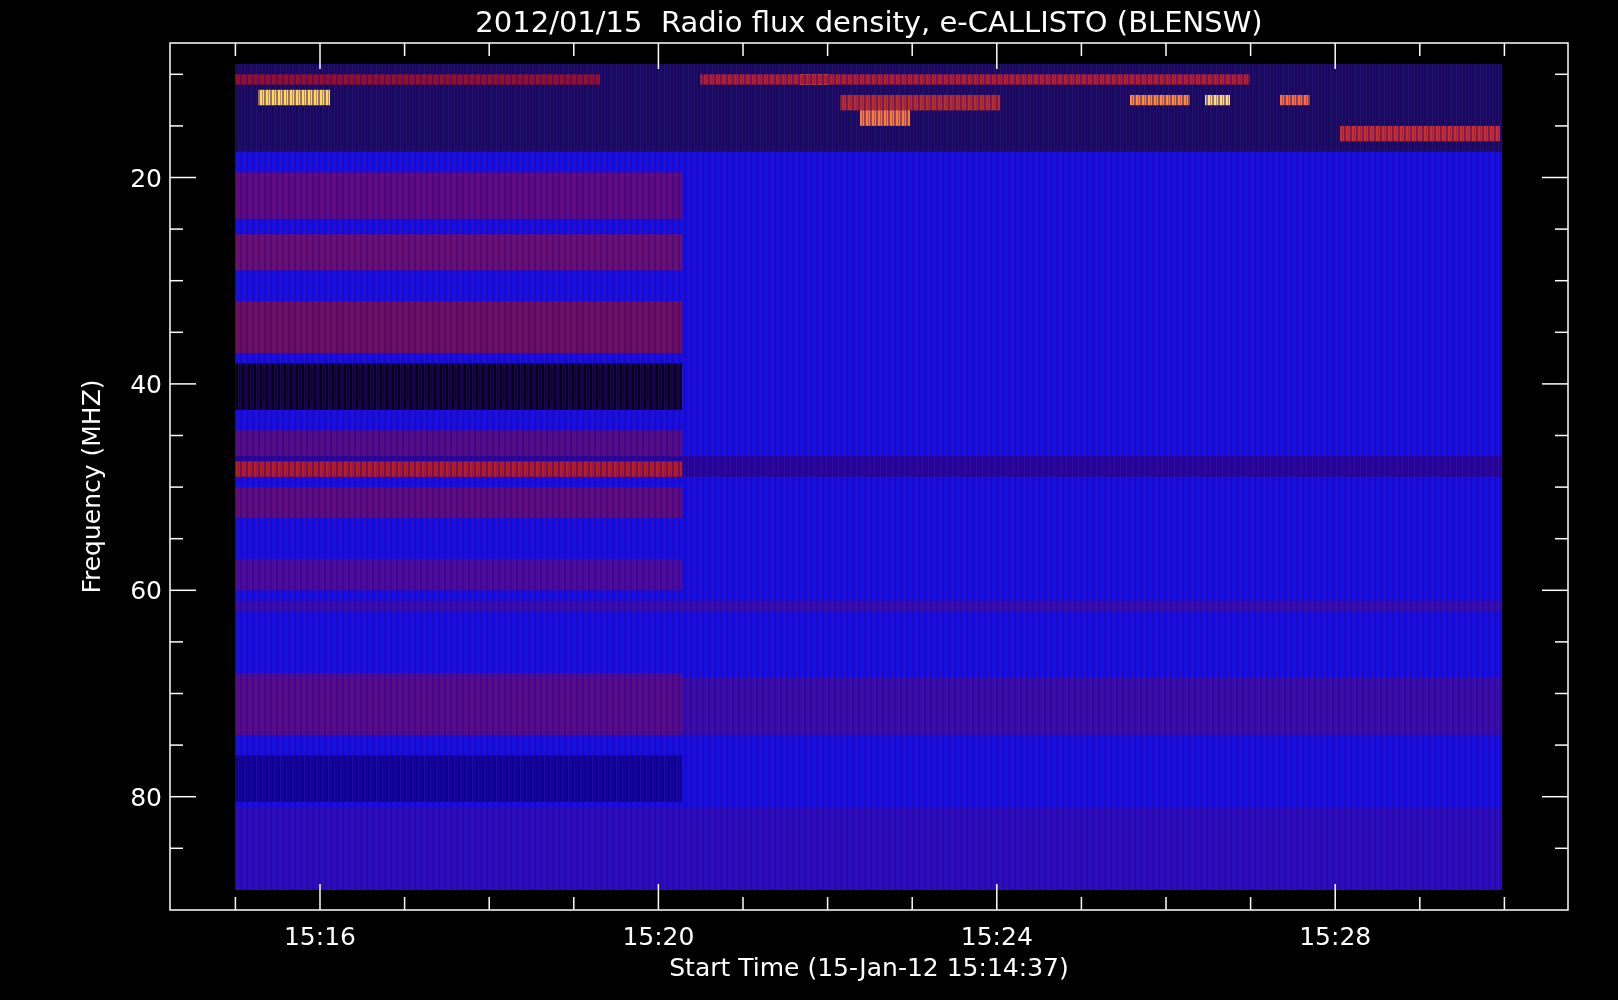  What do you see at coordinates (146, 384) in the screenshot?
I see `y-tick-label: 40` at bounding box center [146, 384].